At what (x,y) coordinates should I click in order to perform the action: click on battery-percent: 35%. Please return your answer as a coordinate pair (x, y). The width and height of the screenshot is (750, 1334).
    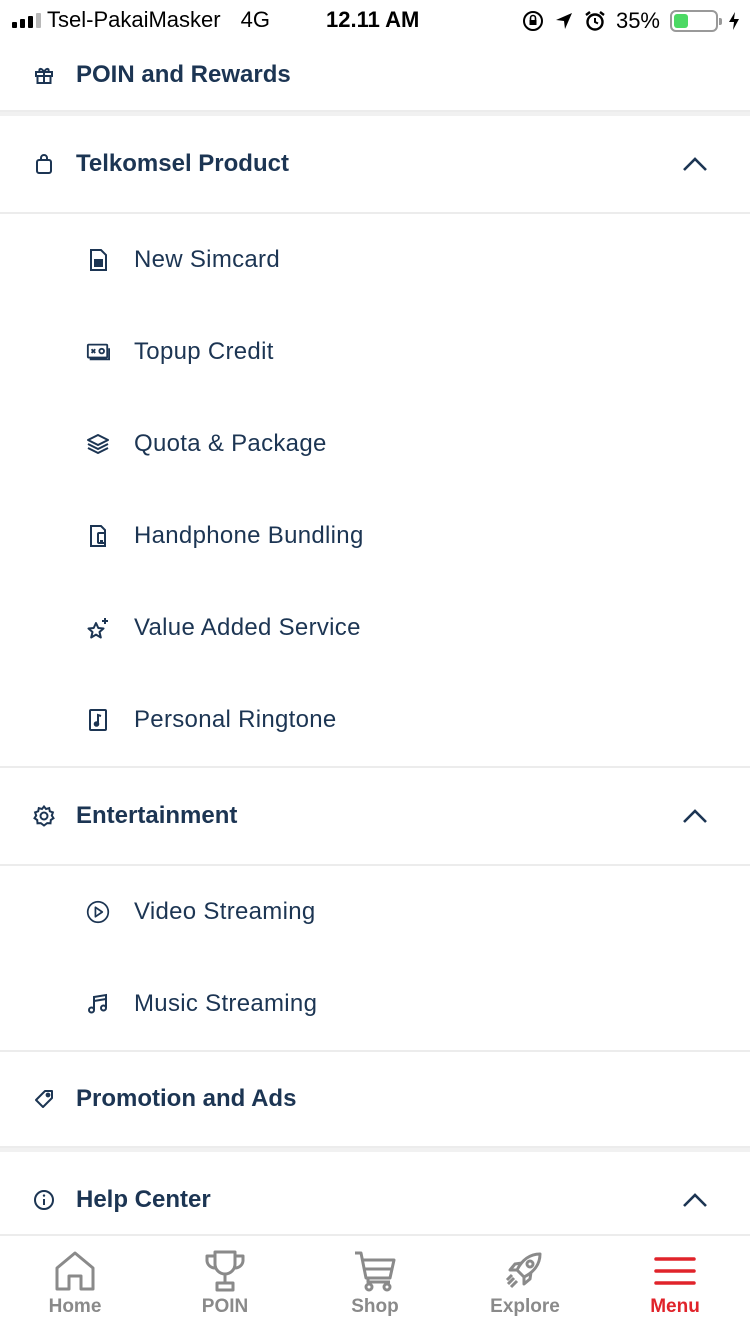
    Looking at the image, I should click on (637, 20).